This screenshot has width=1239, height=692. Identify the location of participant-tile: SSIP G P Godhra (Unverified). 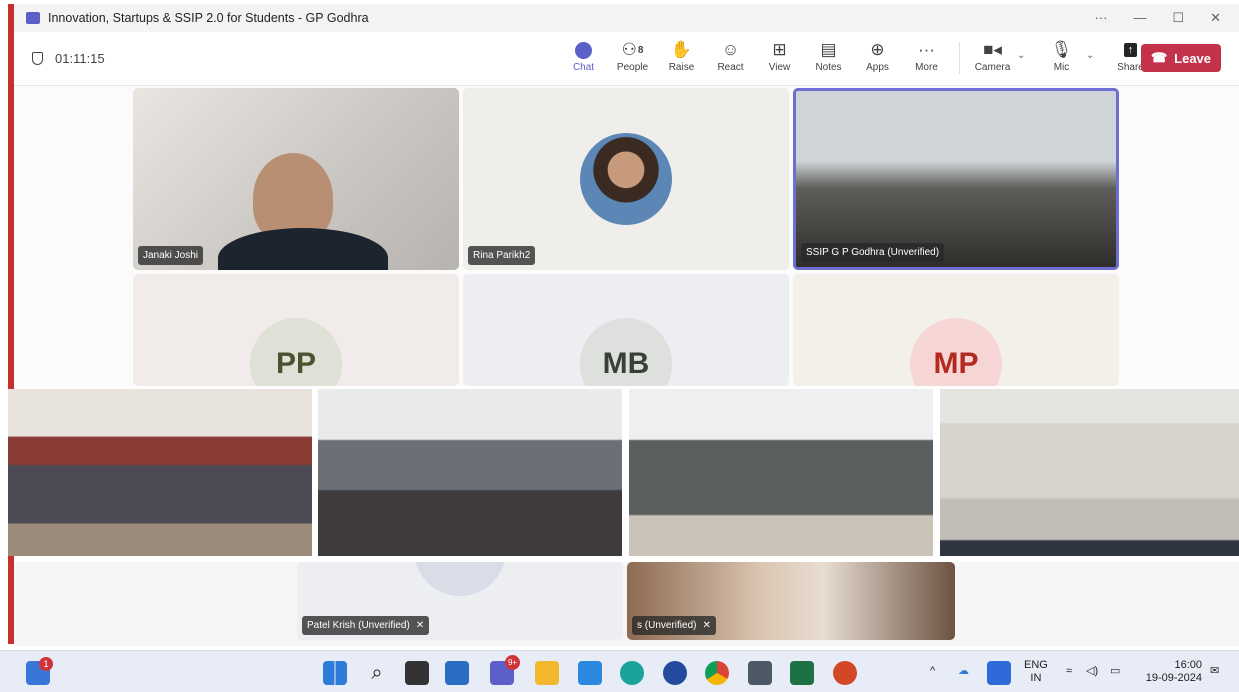
(956, 179).